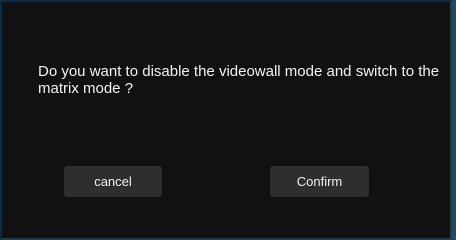 The width and height of the screenshot is (456, 240). What do you see at coordinates (113, 181) in the screenshot?
I see `cancel-button: cancel` at bounding box center [113, 181].